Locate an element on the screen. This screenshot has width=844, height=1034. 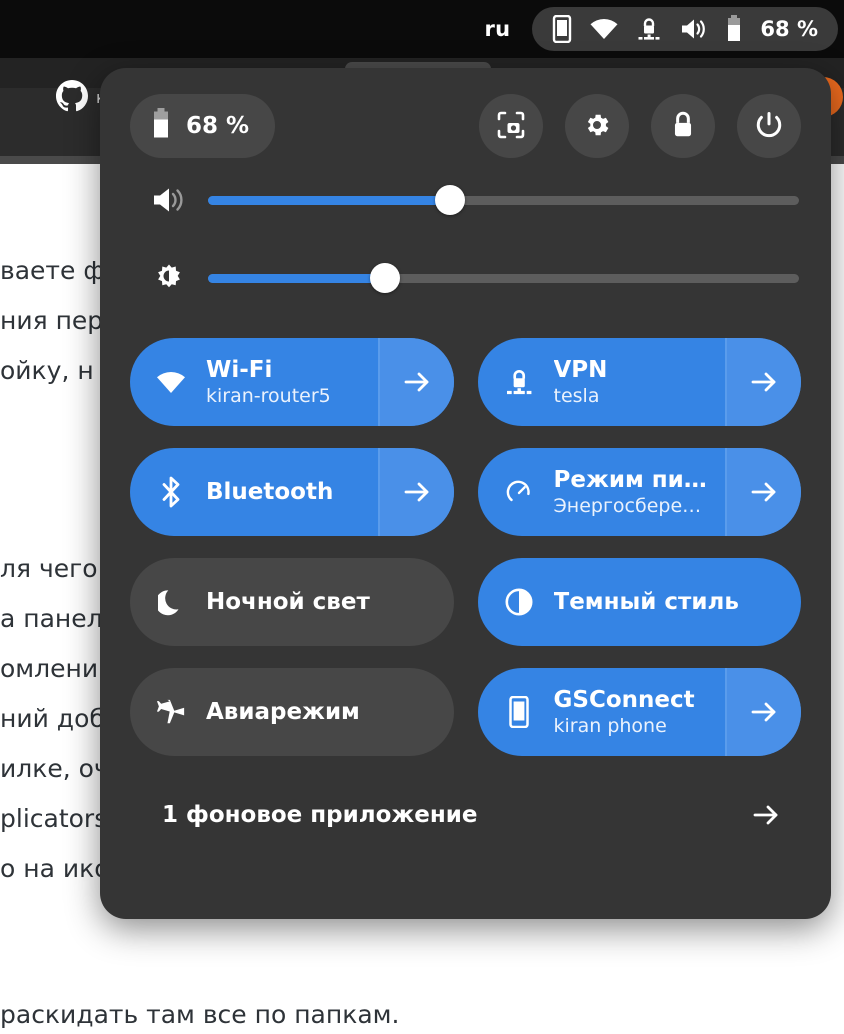
volume-slider-handle is located at coordinates (450, 200).